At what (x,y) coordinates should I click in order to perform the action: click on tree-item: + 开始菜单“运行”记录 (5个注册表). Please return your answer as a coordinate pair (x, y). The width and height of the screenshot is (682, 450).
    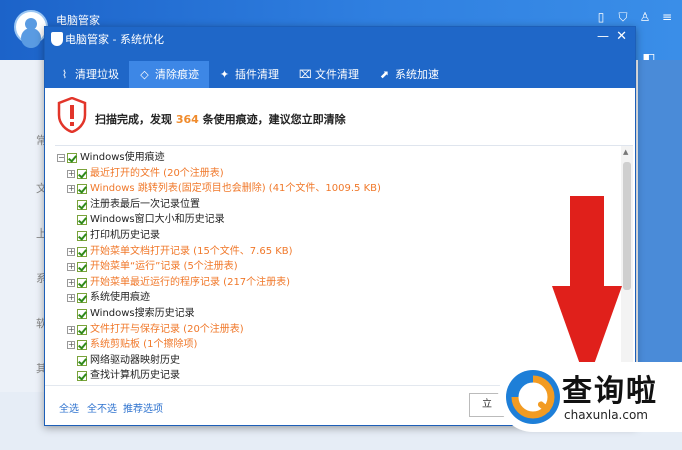
    Looking at the image, I should click on (152, 267).